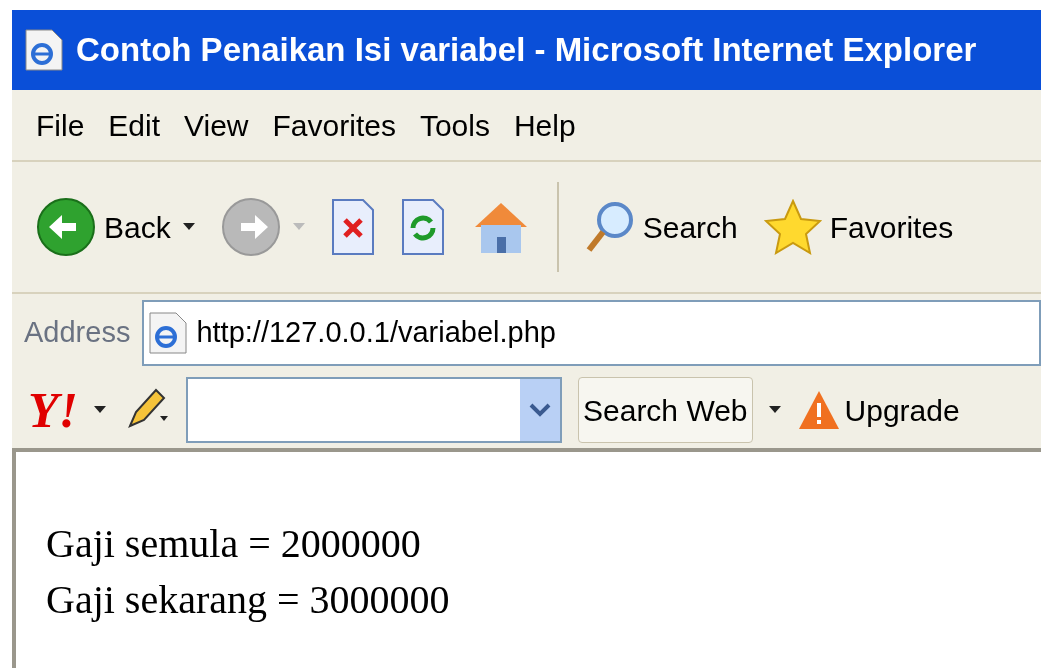 This screenshot has width=1041, height=668. Describe the element at coordinates (878, 410) in the screenshot. I see `upgrade-button: Upgrade` at that location.